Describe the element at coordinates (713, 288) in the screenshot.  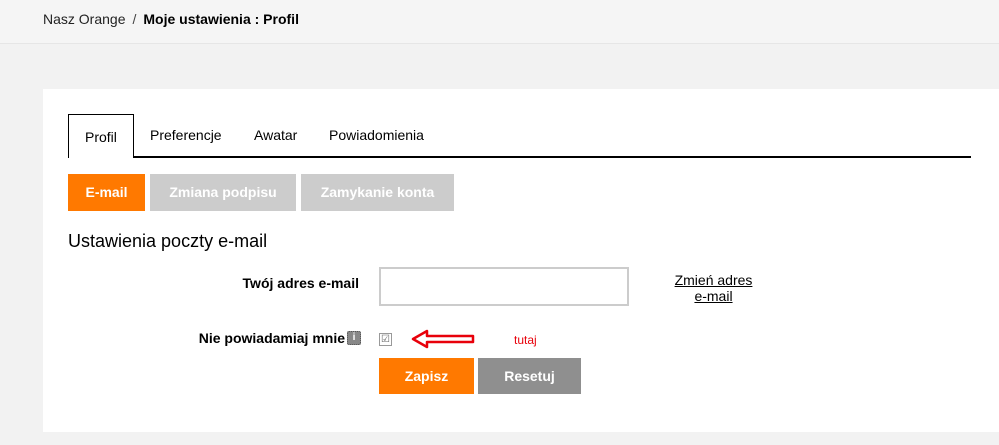
I see `change-email-link: Zmień adres e-mail` at that location.